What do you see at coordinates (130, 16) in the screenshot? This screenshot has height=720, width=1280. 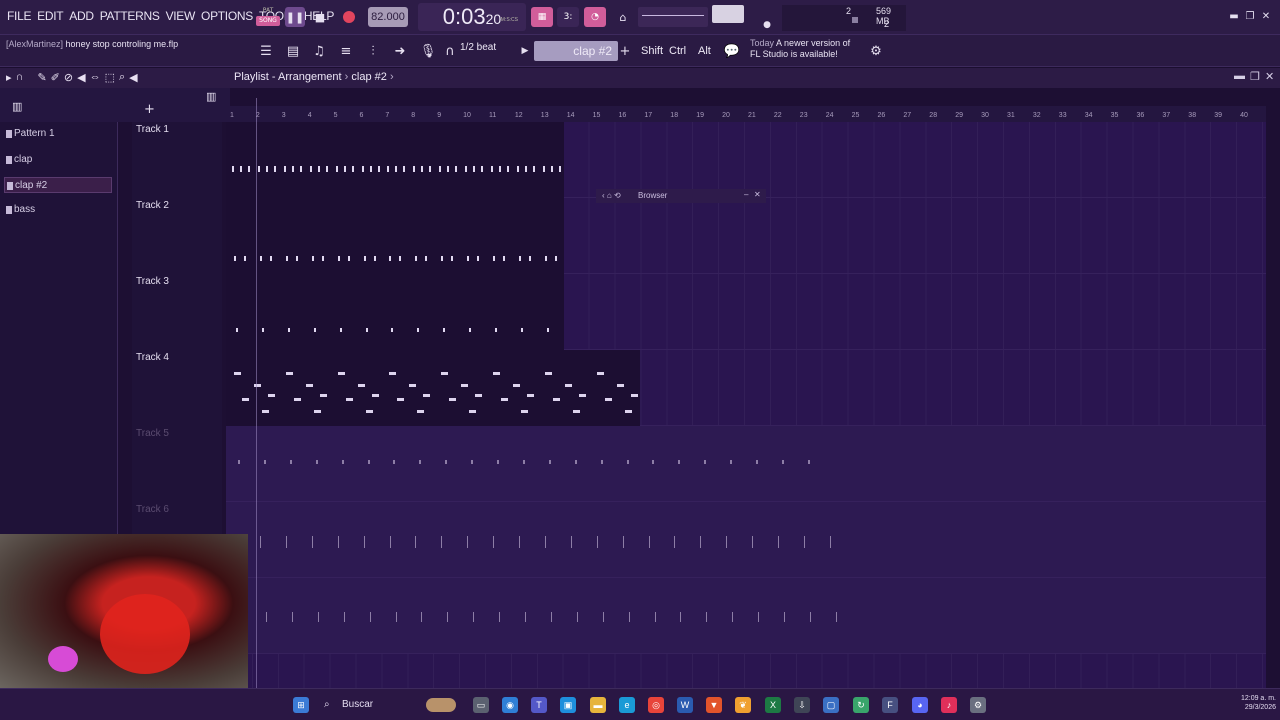 I see `menu-patterns: PATTERNS` at bounding box center [130, 16].